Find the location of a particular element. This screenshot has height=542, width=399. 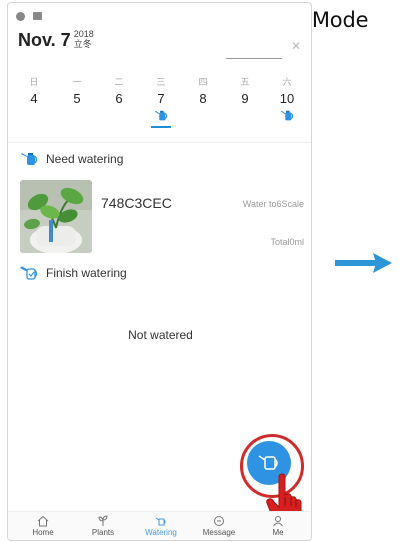

day-number: 7 is located at coordinates (161, 98).